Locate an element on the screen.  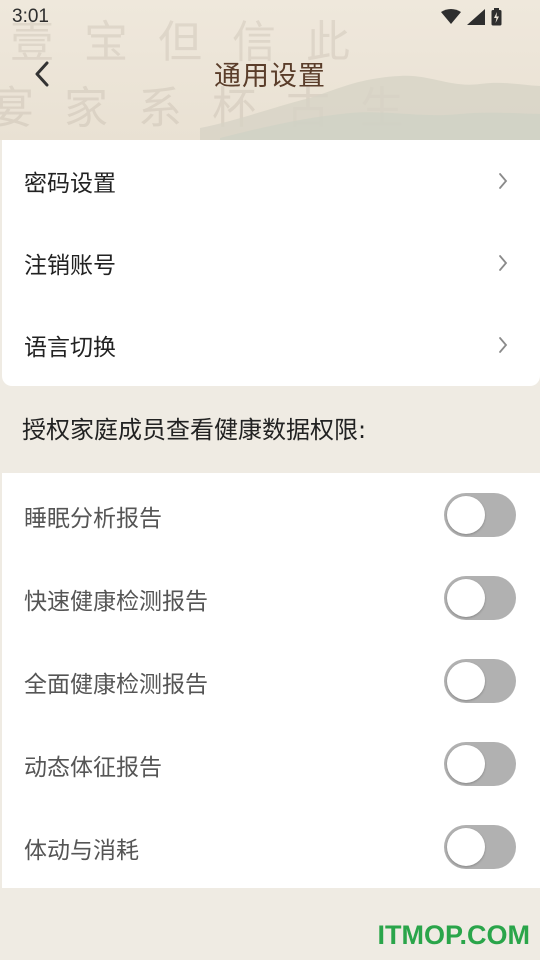
settings-row-delete-account: 注销账号 is located at coordinates (271, 263).